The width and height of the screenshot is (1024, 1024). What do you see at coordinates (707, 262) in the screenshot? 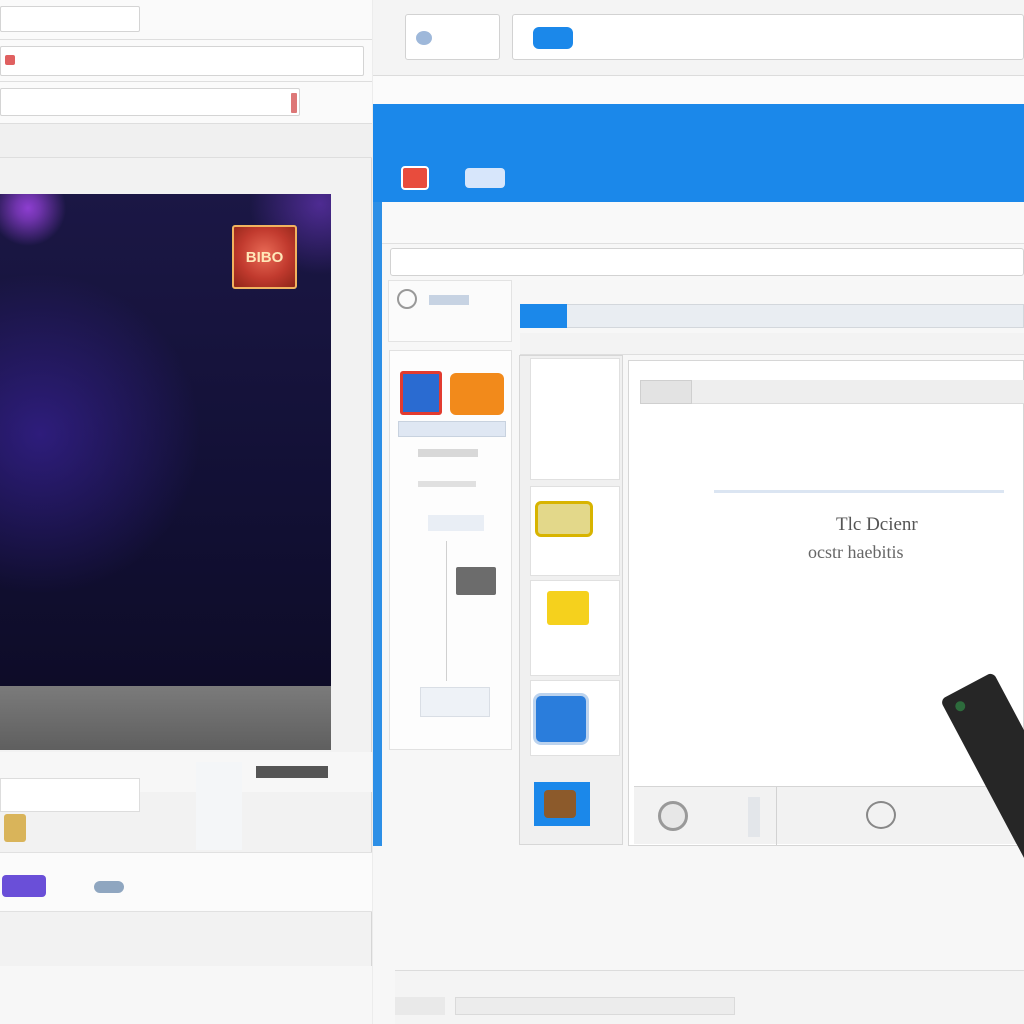
I see `right-search-bar` at bounding box center [707, 262].